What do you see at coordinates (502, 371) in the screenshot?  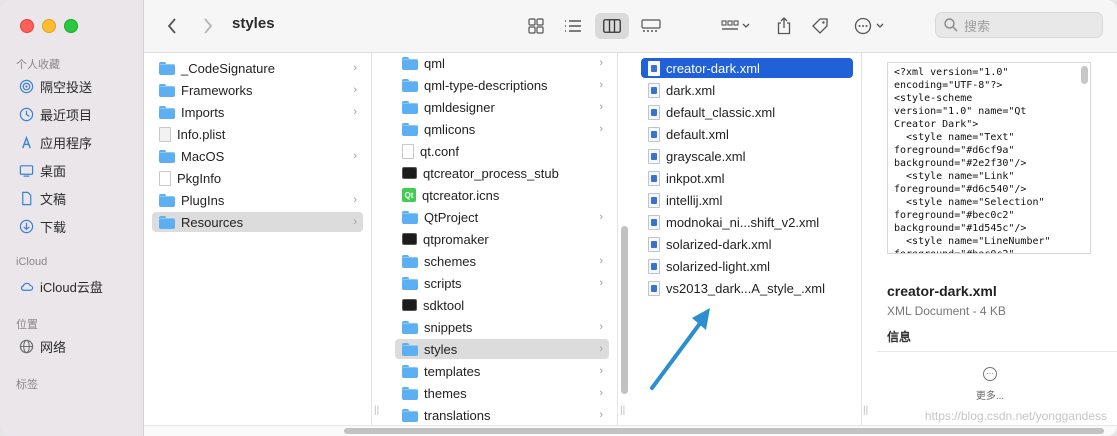 I see `folder-row: templates ›` at bounding box center [502, 371].